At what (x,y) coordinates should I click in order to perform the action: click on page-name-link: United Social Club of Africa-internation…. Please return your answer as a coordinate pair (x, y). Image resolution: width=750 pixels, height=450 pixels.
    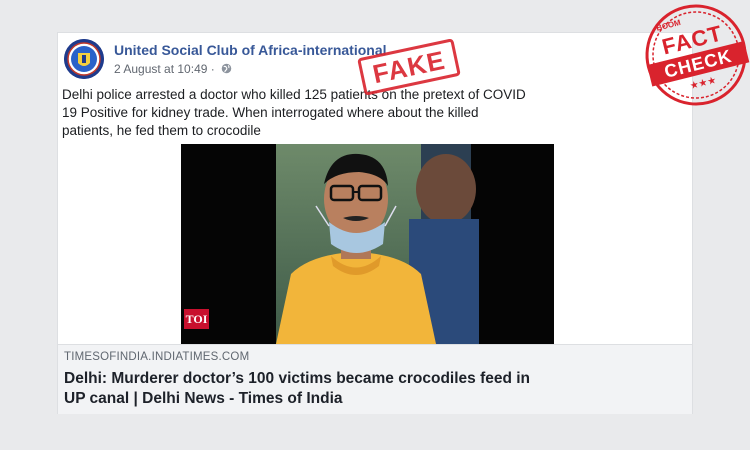
    Looking at the image, I should click on (250, 50).